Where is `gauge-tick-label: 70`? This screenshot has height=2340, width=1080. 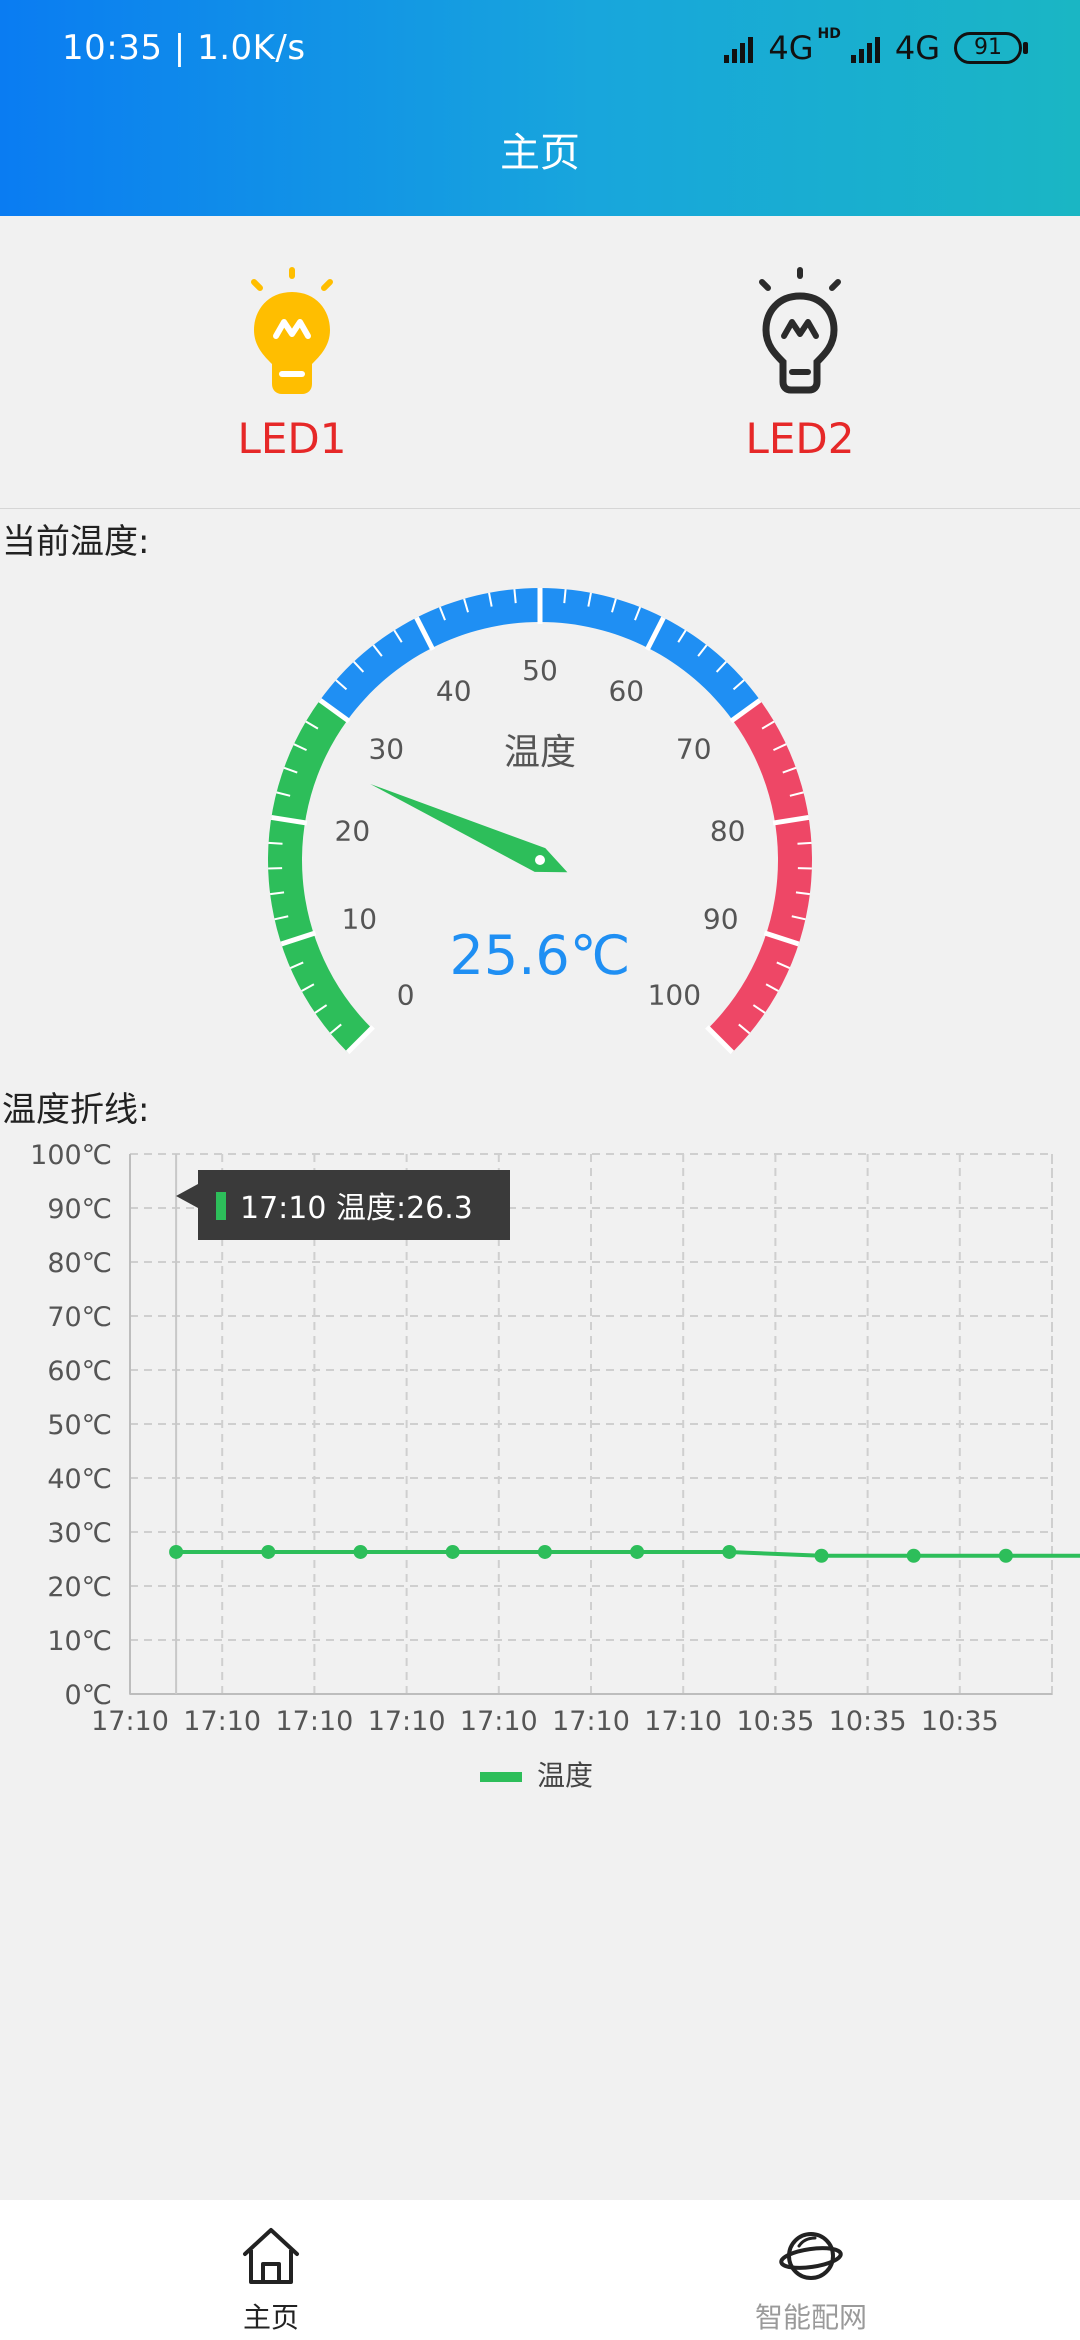
gauge-tick-label: 70 is located at coordinates (694, 748).